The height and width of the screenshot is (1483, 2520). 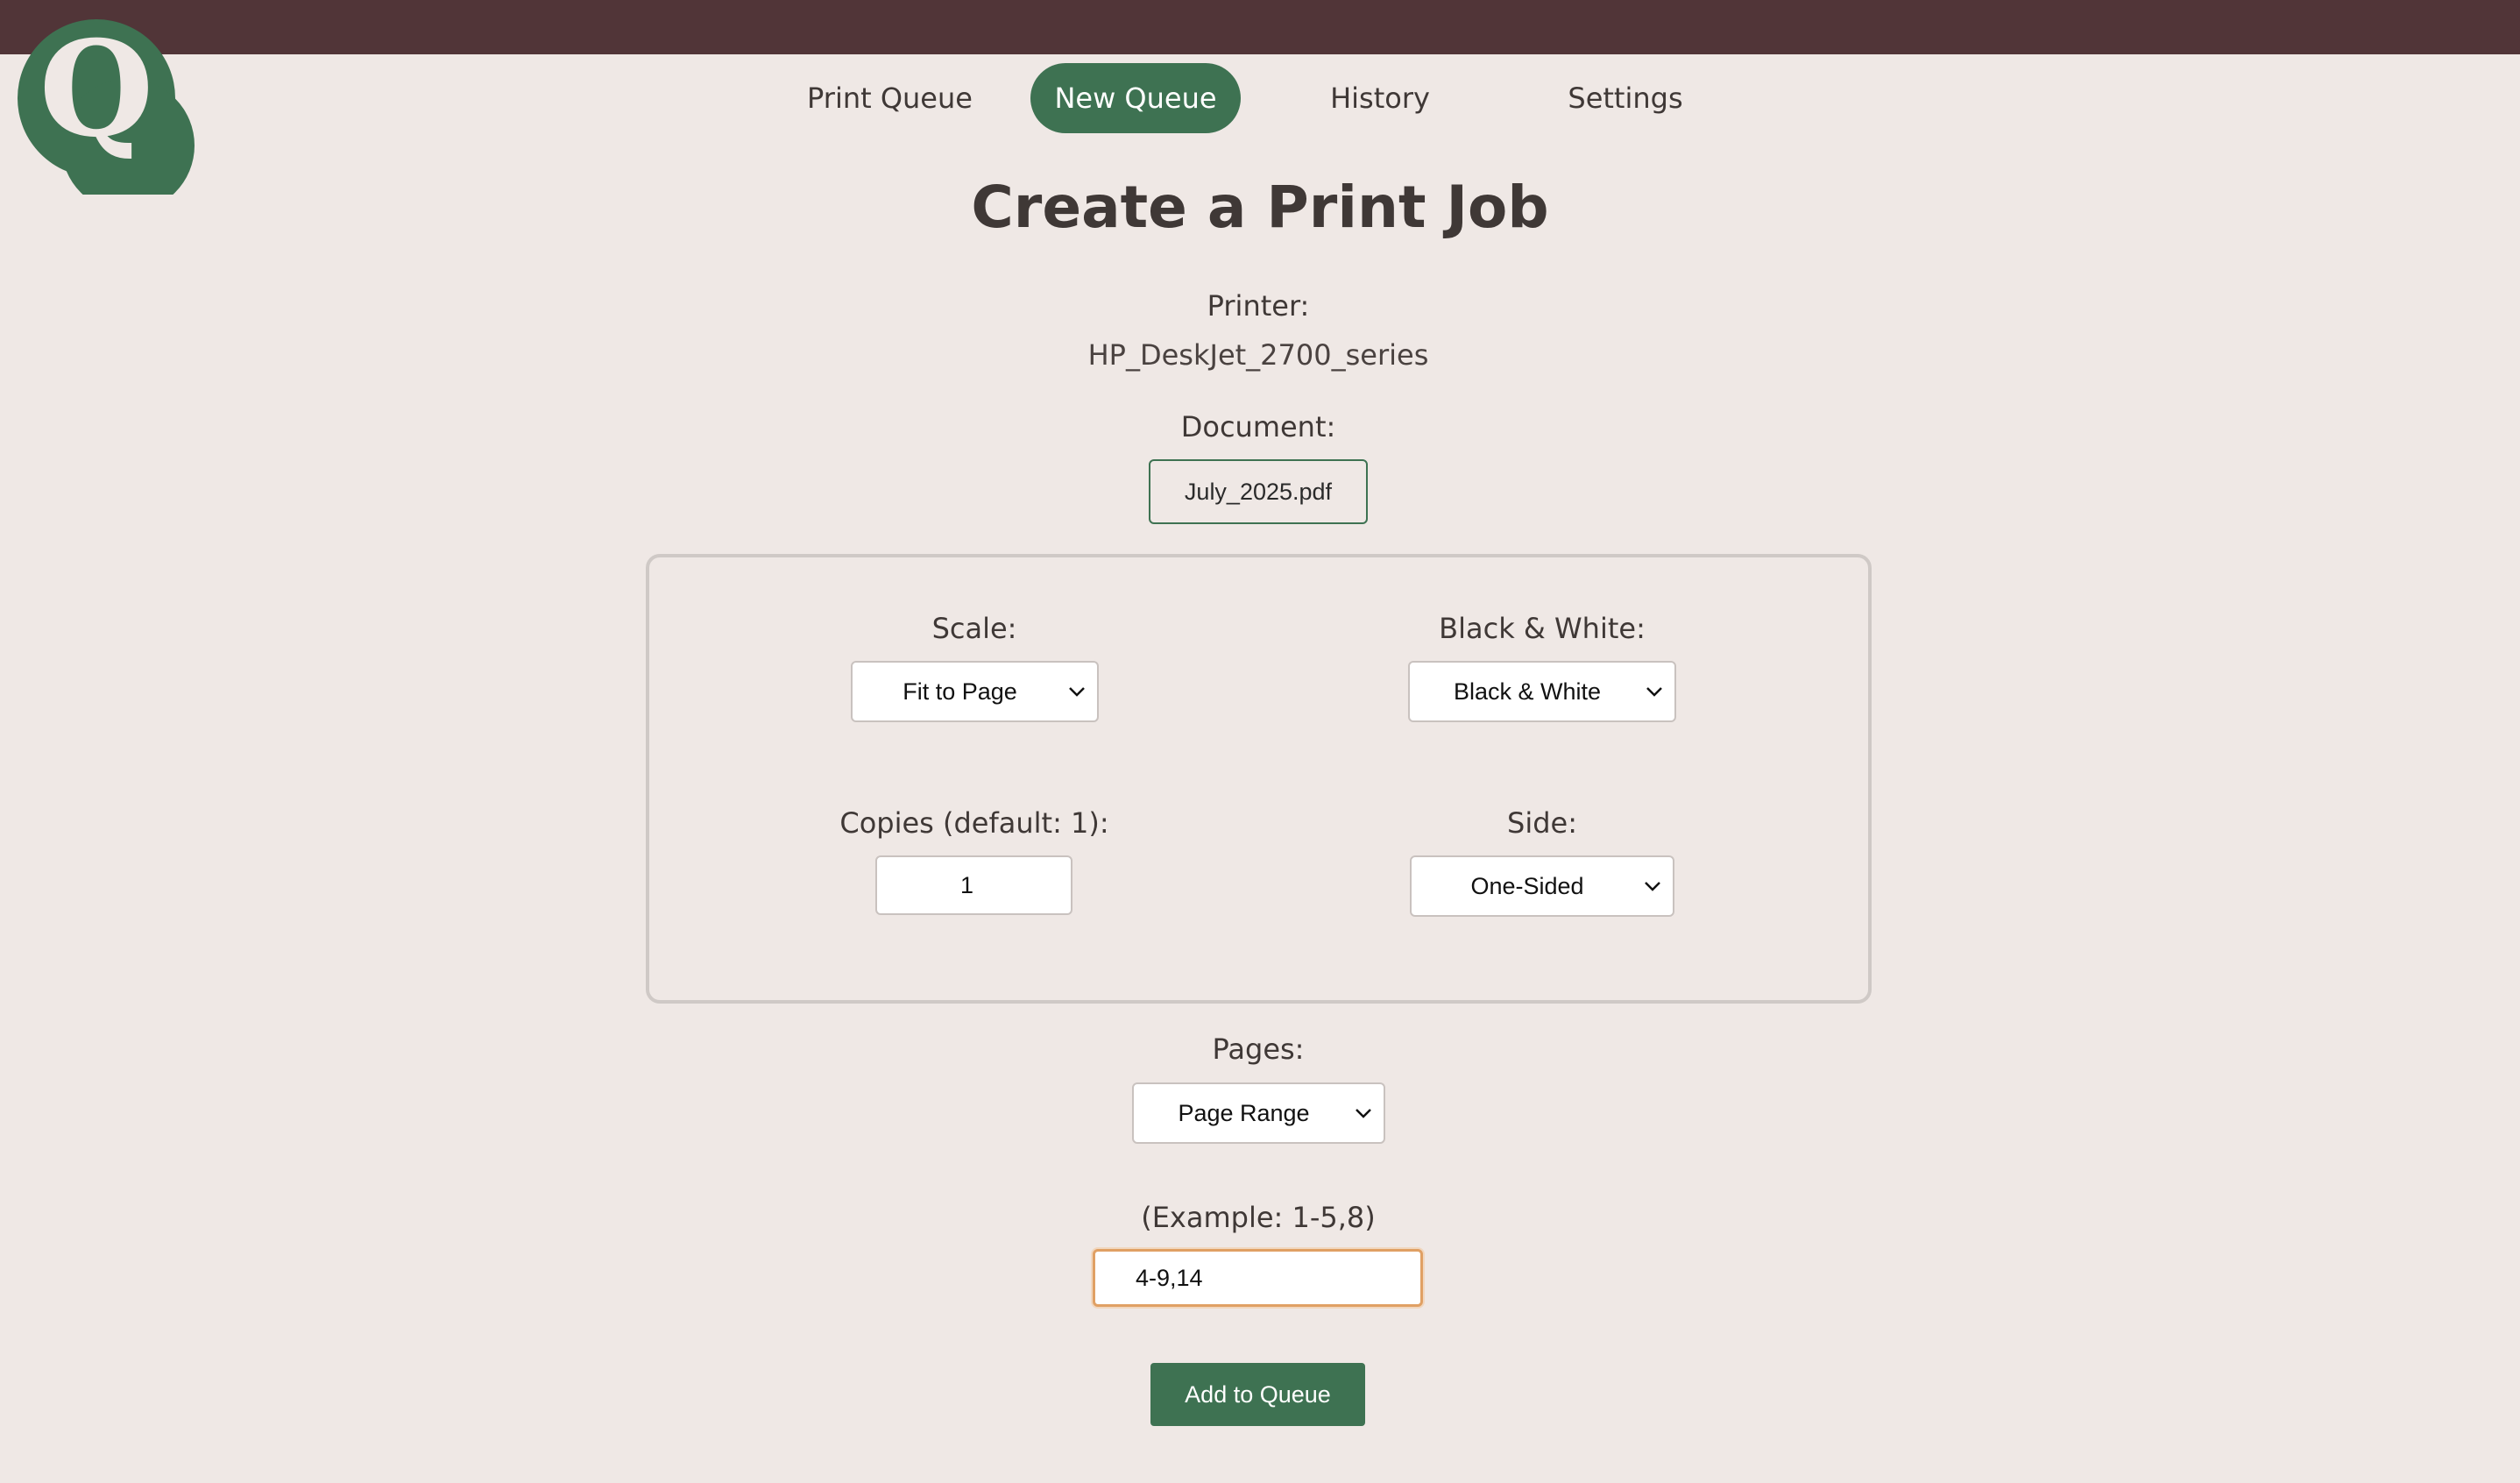 I want to click on nav-history: History, so click(x=1380, y=98).